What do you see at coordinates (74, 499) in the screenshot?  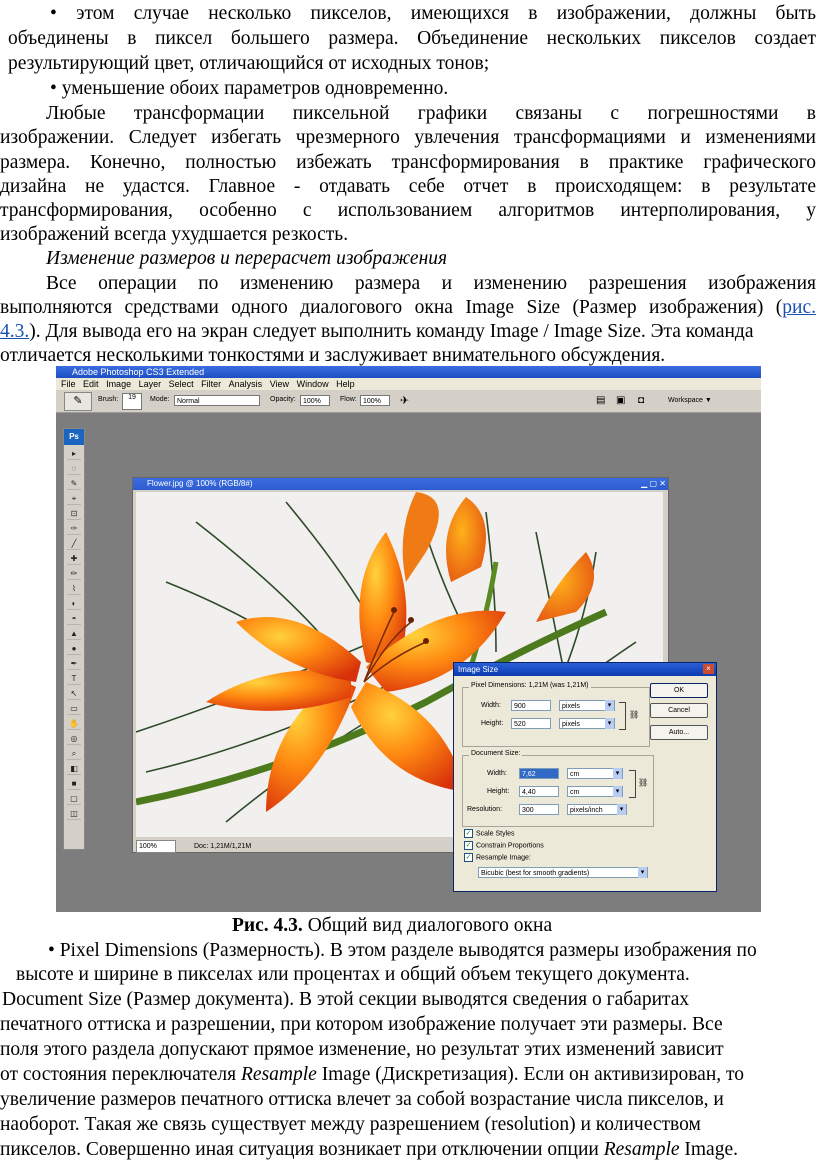 I see `tool-icon: ⌖` at bounding box center [74, 499].